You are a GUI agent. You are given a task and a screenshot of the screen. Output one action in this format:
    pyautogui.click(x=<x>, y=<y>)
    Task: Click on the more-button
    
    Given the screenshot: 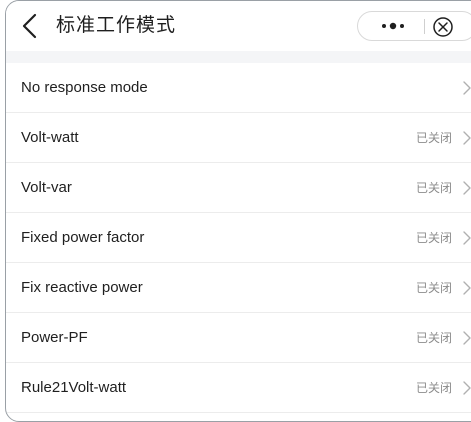 What is the action you would take?
    pyautogui.click(x=393, y=26)
    